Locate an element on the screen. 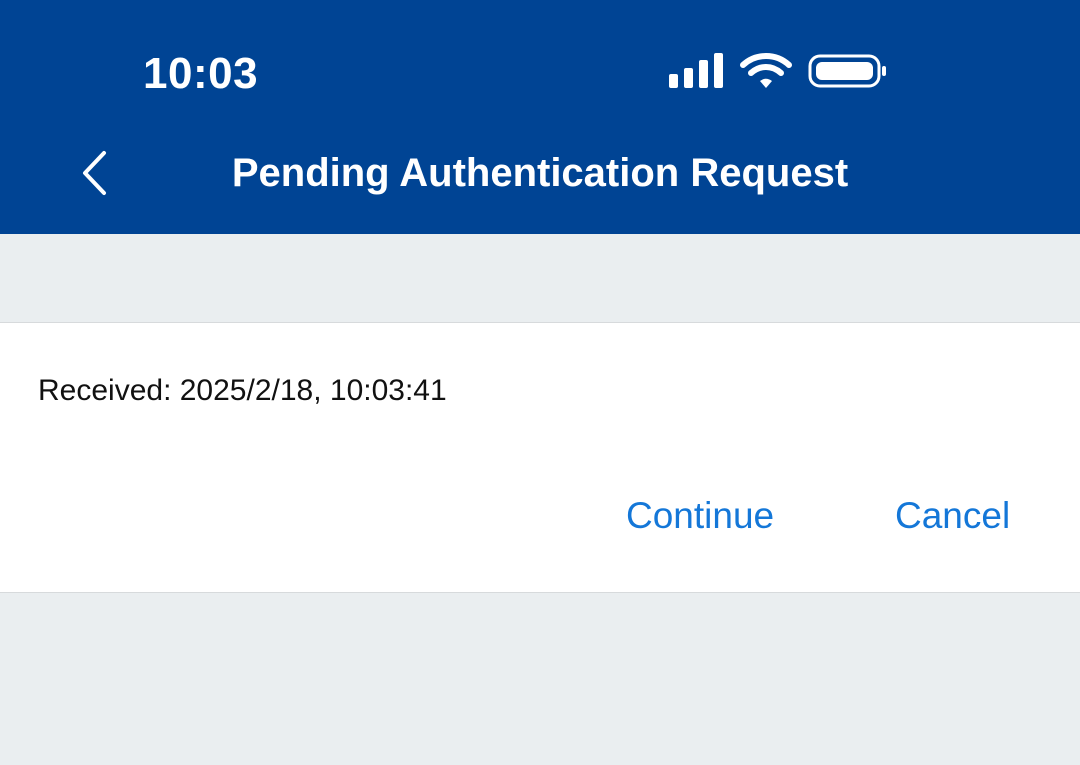 This screenshot has height=765, width=1080. received-time: 2025/2/18, 10:03:41 is located at coordinates (313, 390).